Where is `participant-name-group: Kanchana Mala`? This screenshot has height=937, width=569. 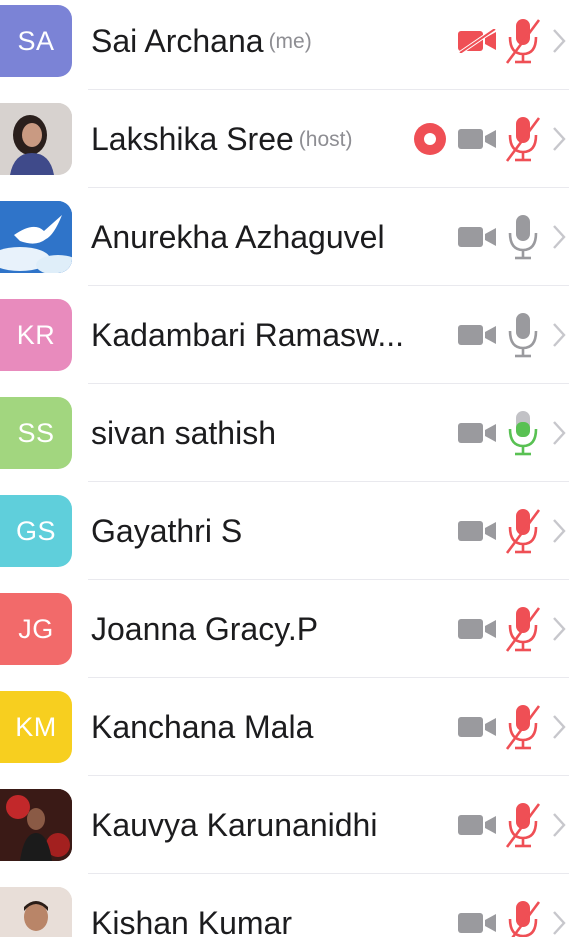
participant-name-group: Kanchana Mala is located at coordinates (202, 727).